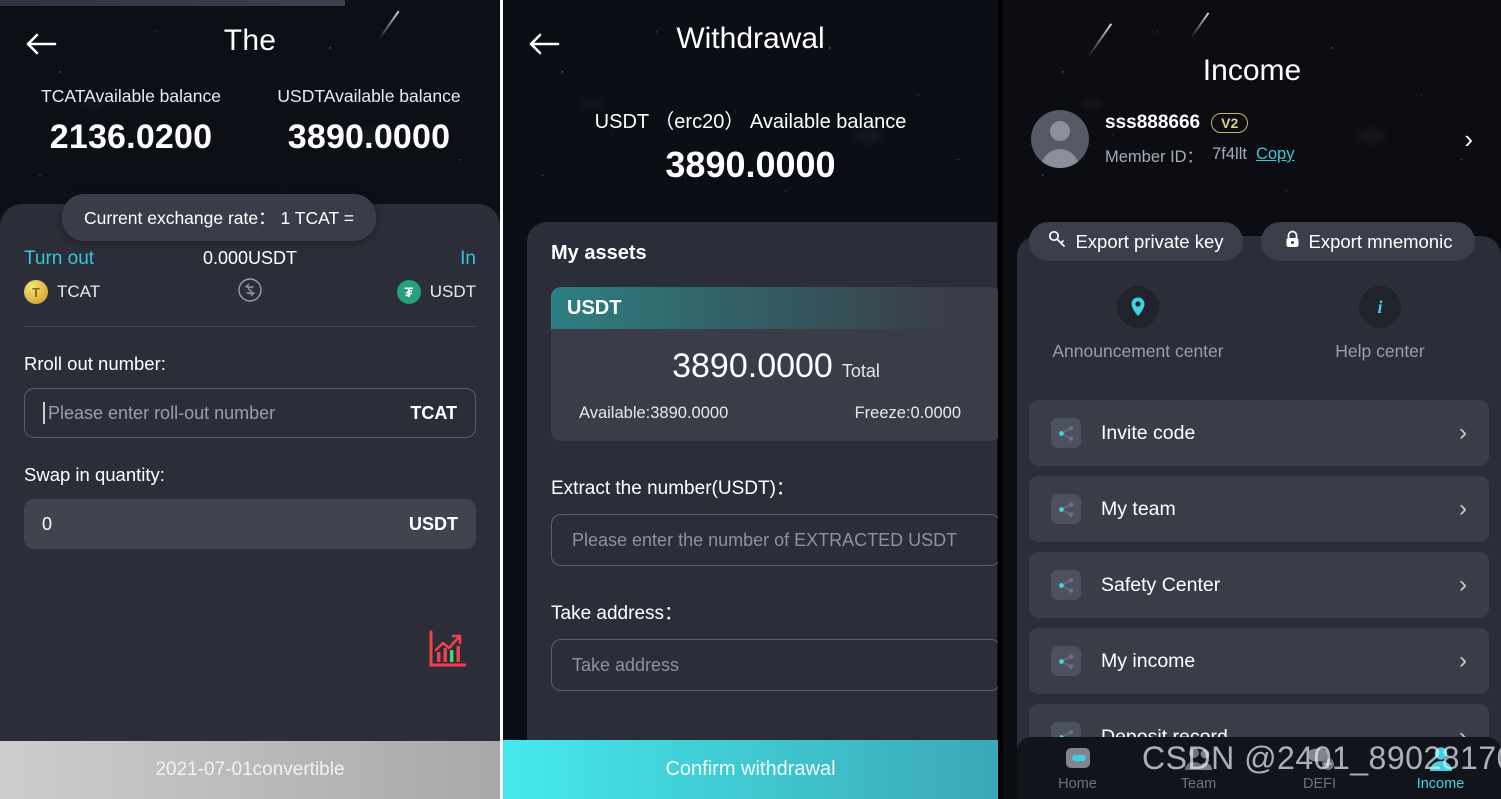 This screenshot has width=1501, height=799. I want to click on swap-exchange-icon: $, so click(250, 290).